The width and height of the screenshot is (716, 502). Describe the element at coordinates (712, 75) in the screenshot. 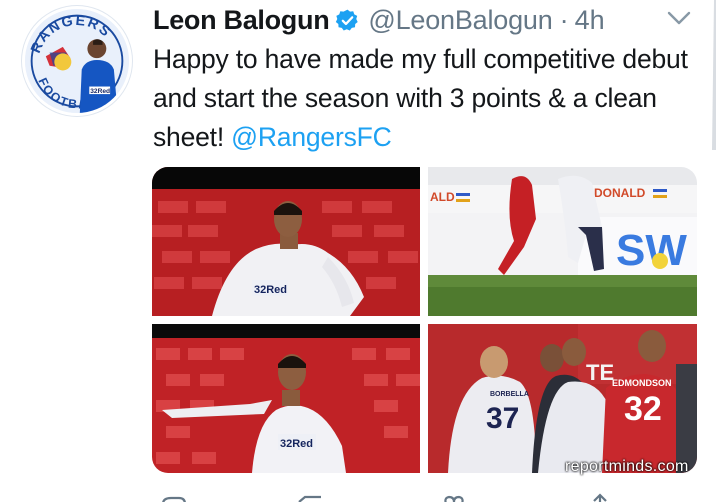

I see `scroll-edge` at that location.